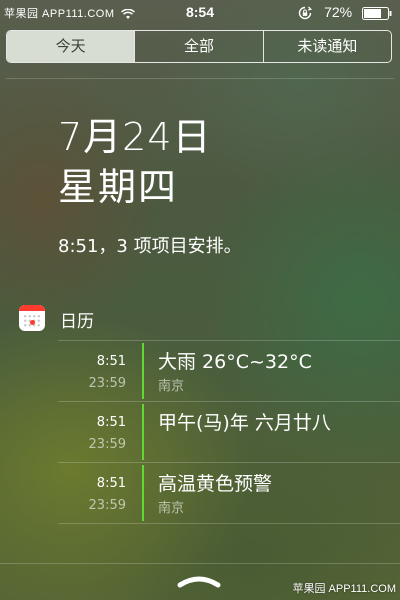 The width and height of the screenshot is (400, 600). I want to click on bottom-divider, so click(200, 563).